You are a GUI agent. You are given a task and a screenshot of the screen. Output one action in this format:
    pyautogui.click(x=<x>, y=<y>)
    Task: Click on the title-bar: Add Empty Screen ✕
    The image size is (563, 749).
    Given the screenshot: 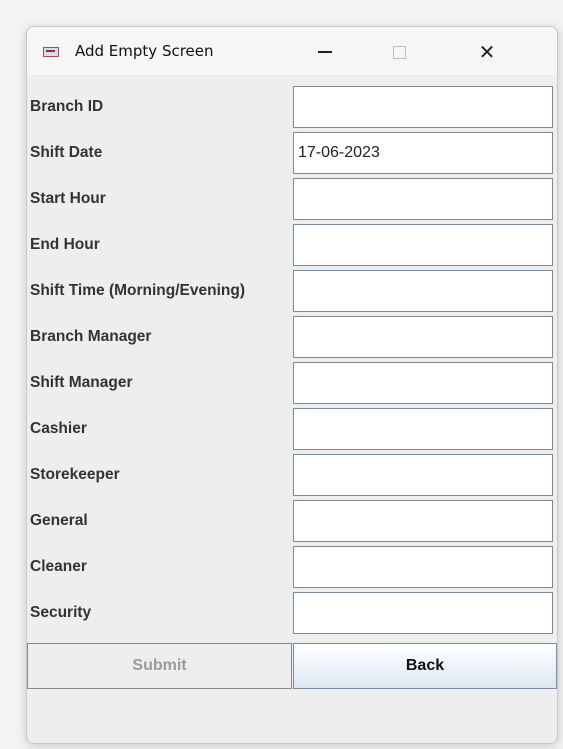 What is the action you would take?
    pyautogui.click(x=292, y=51)
    